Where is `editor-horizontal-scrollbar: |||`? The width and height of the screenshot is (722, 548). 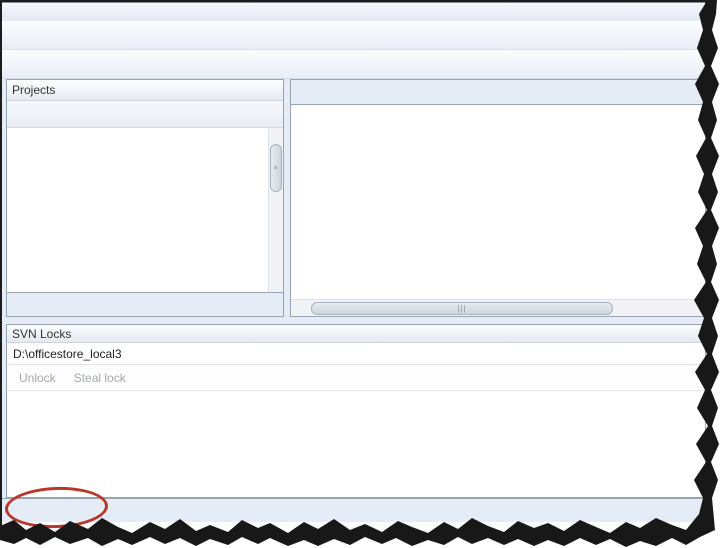
editor-horizontal-scrollbar: ||| is located at coordinates (498, 307).